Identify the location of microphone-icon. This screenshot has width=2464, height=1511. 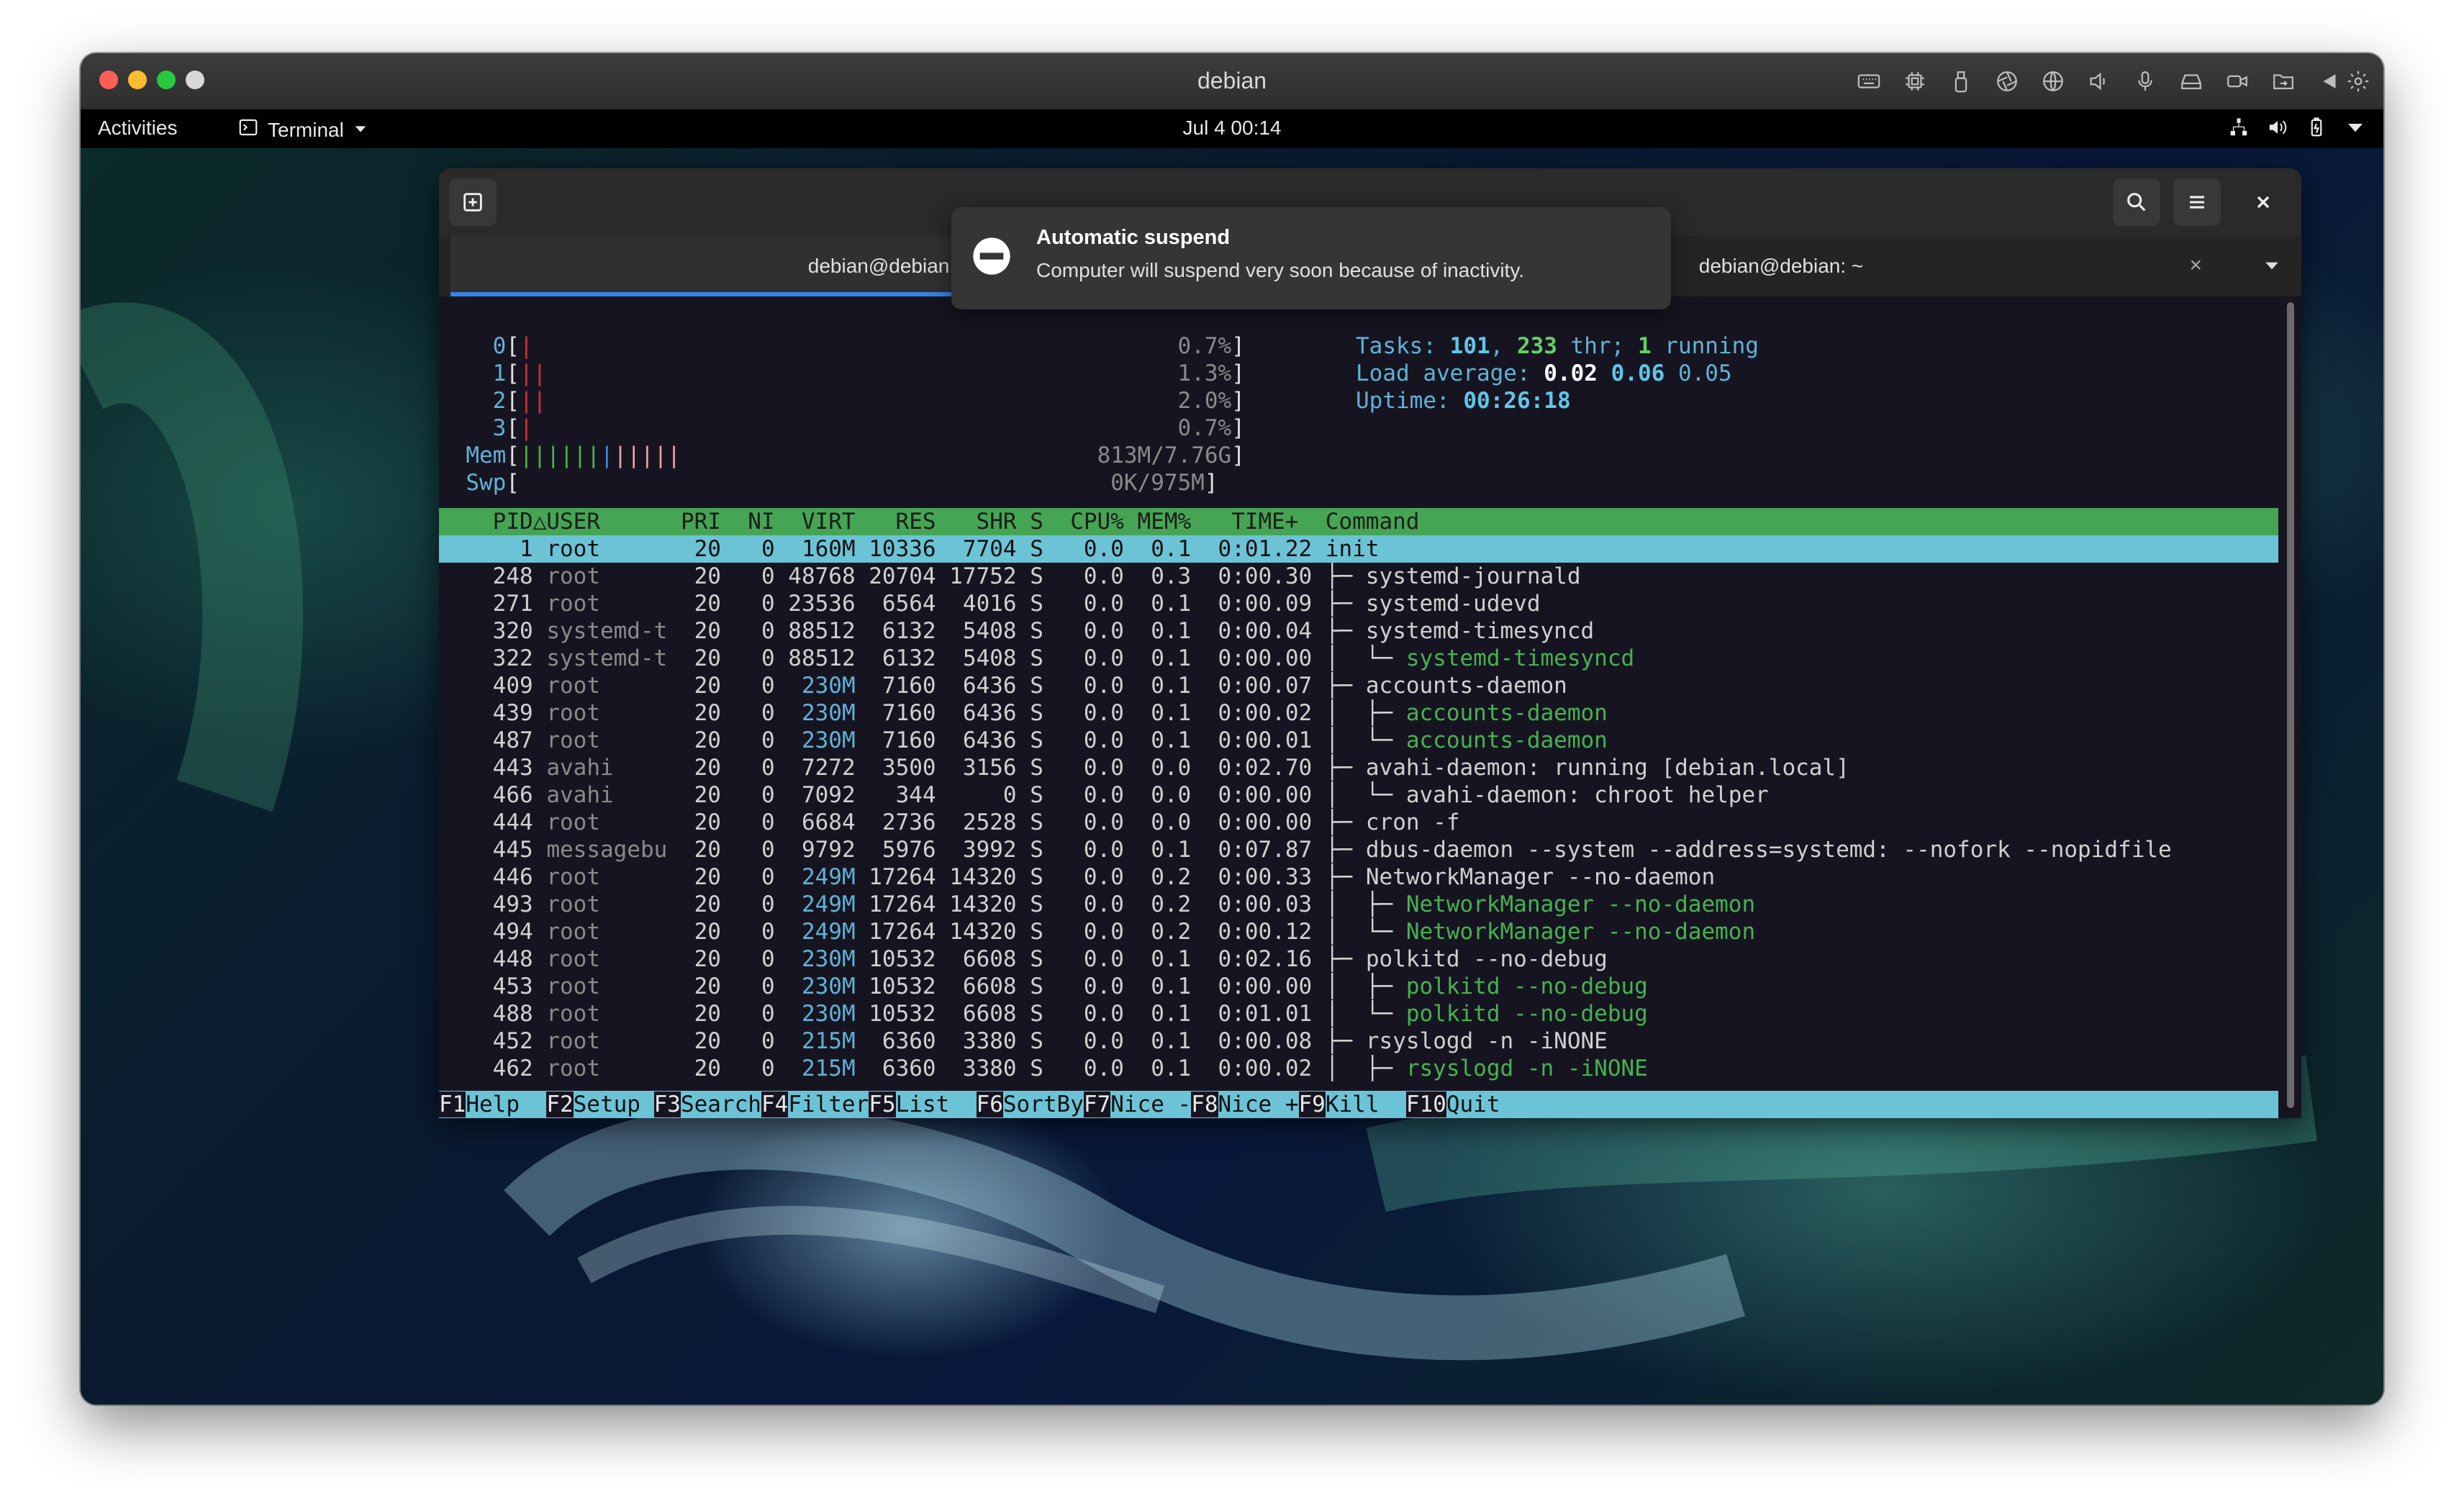
(2145, 81).